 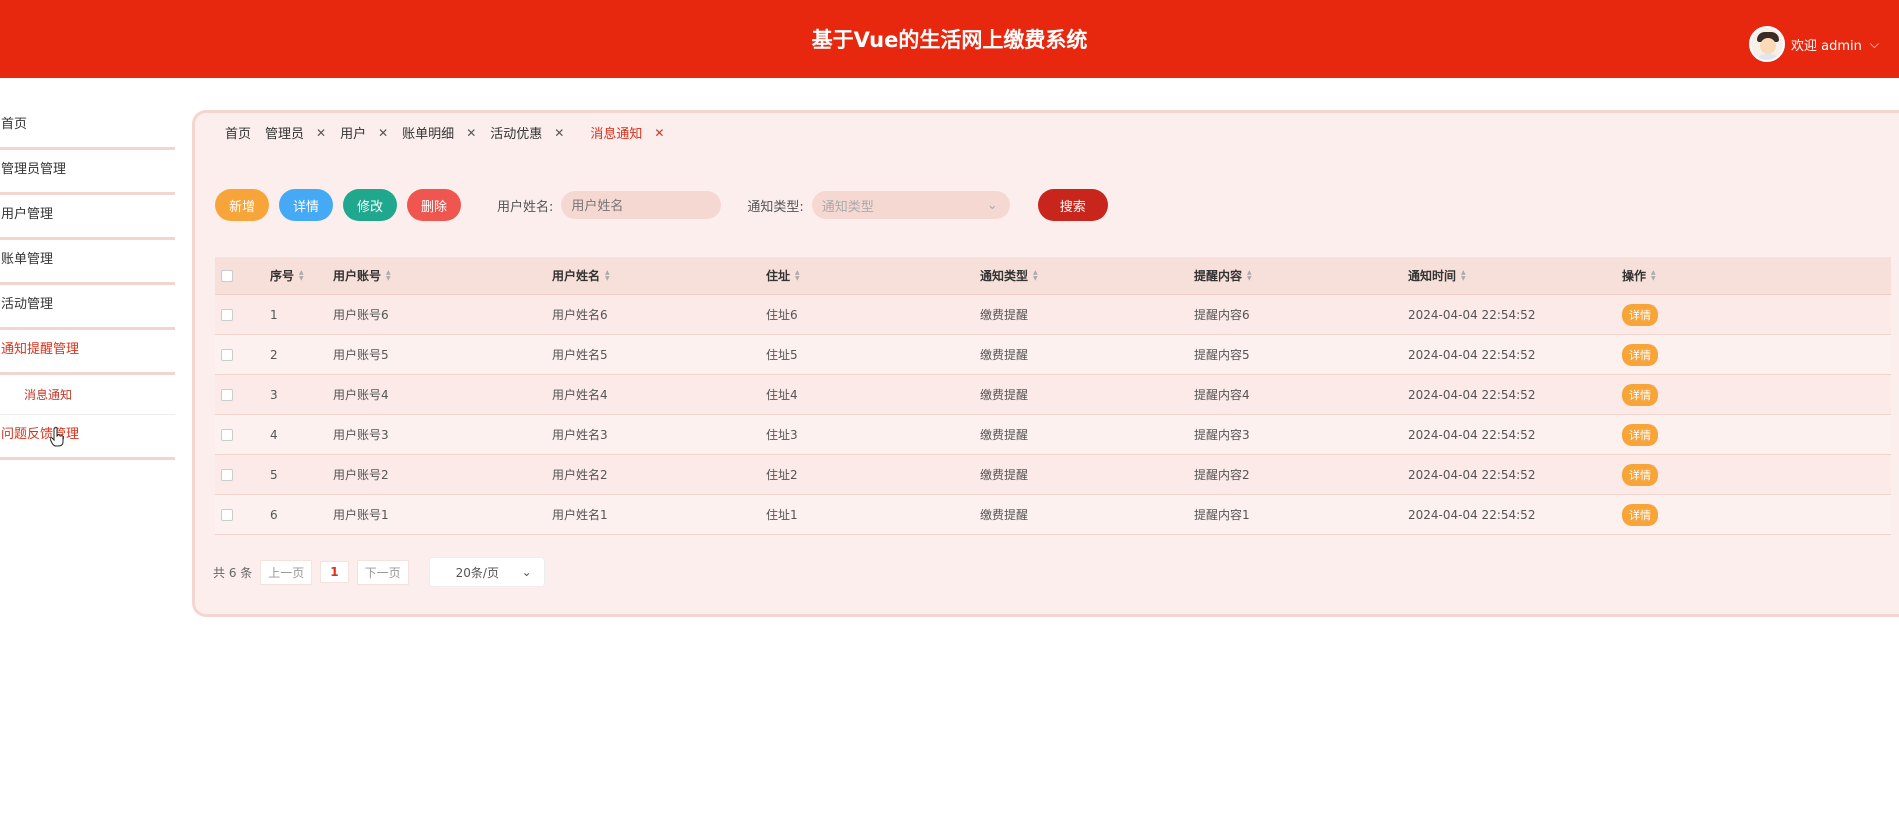 What do you see at coordinates (238, 132) in the screenshot?
I see `tab-home: 首页` at bounding box center [238, 132].